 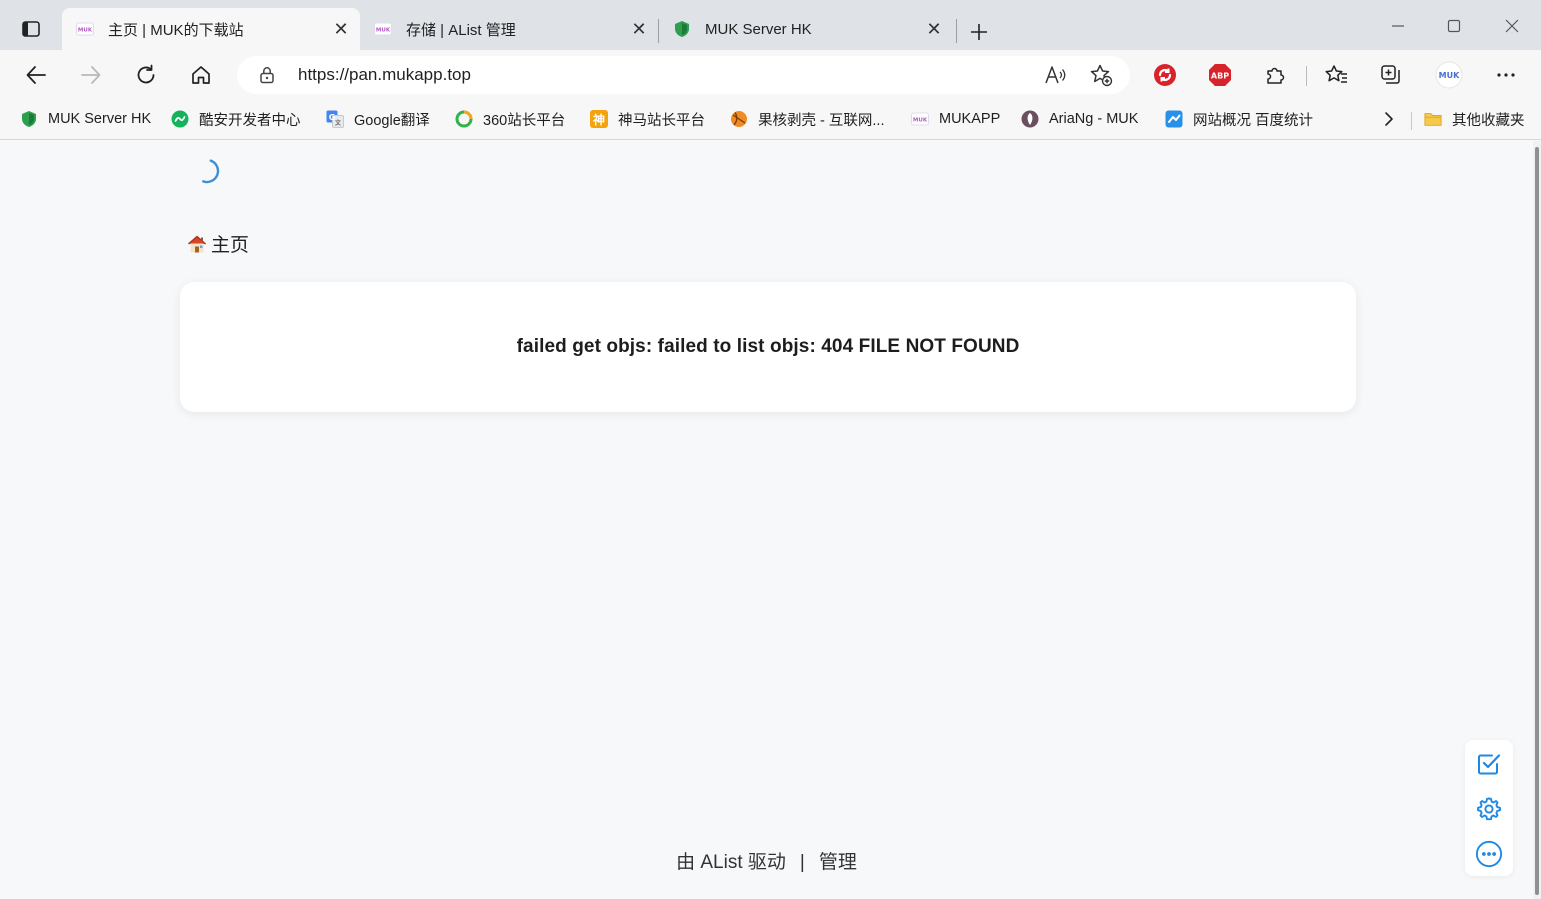 What do you see at coordinates (392, 120) in the screenshot?
I see `bookmark-label: Google翻译` at bounding box center [392, 120].